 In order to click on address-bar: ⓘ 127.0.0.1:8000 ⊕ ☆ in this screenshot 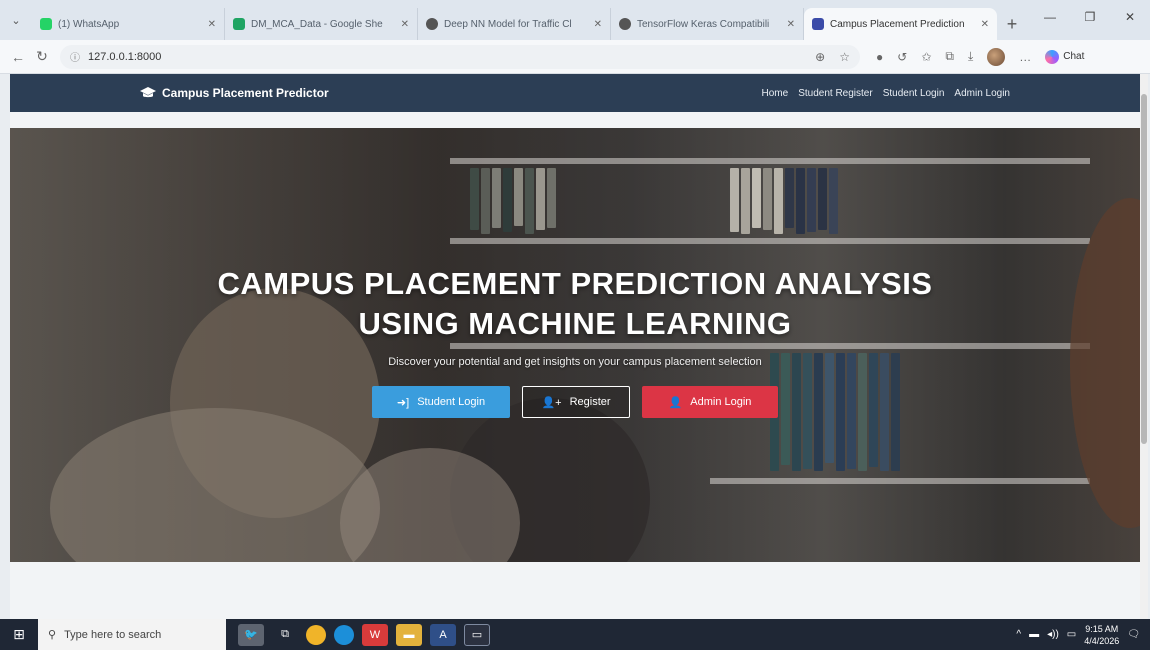, I will do `click(460, 56)`.